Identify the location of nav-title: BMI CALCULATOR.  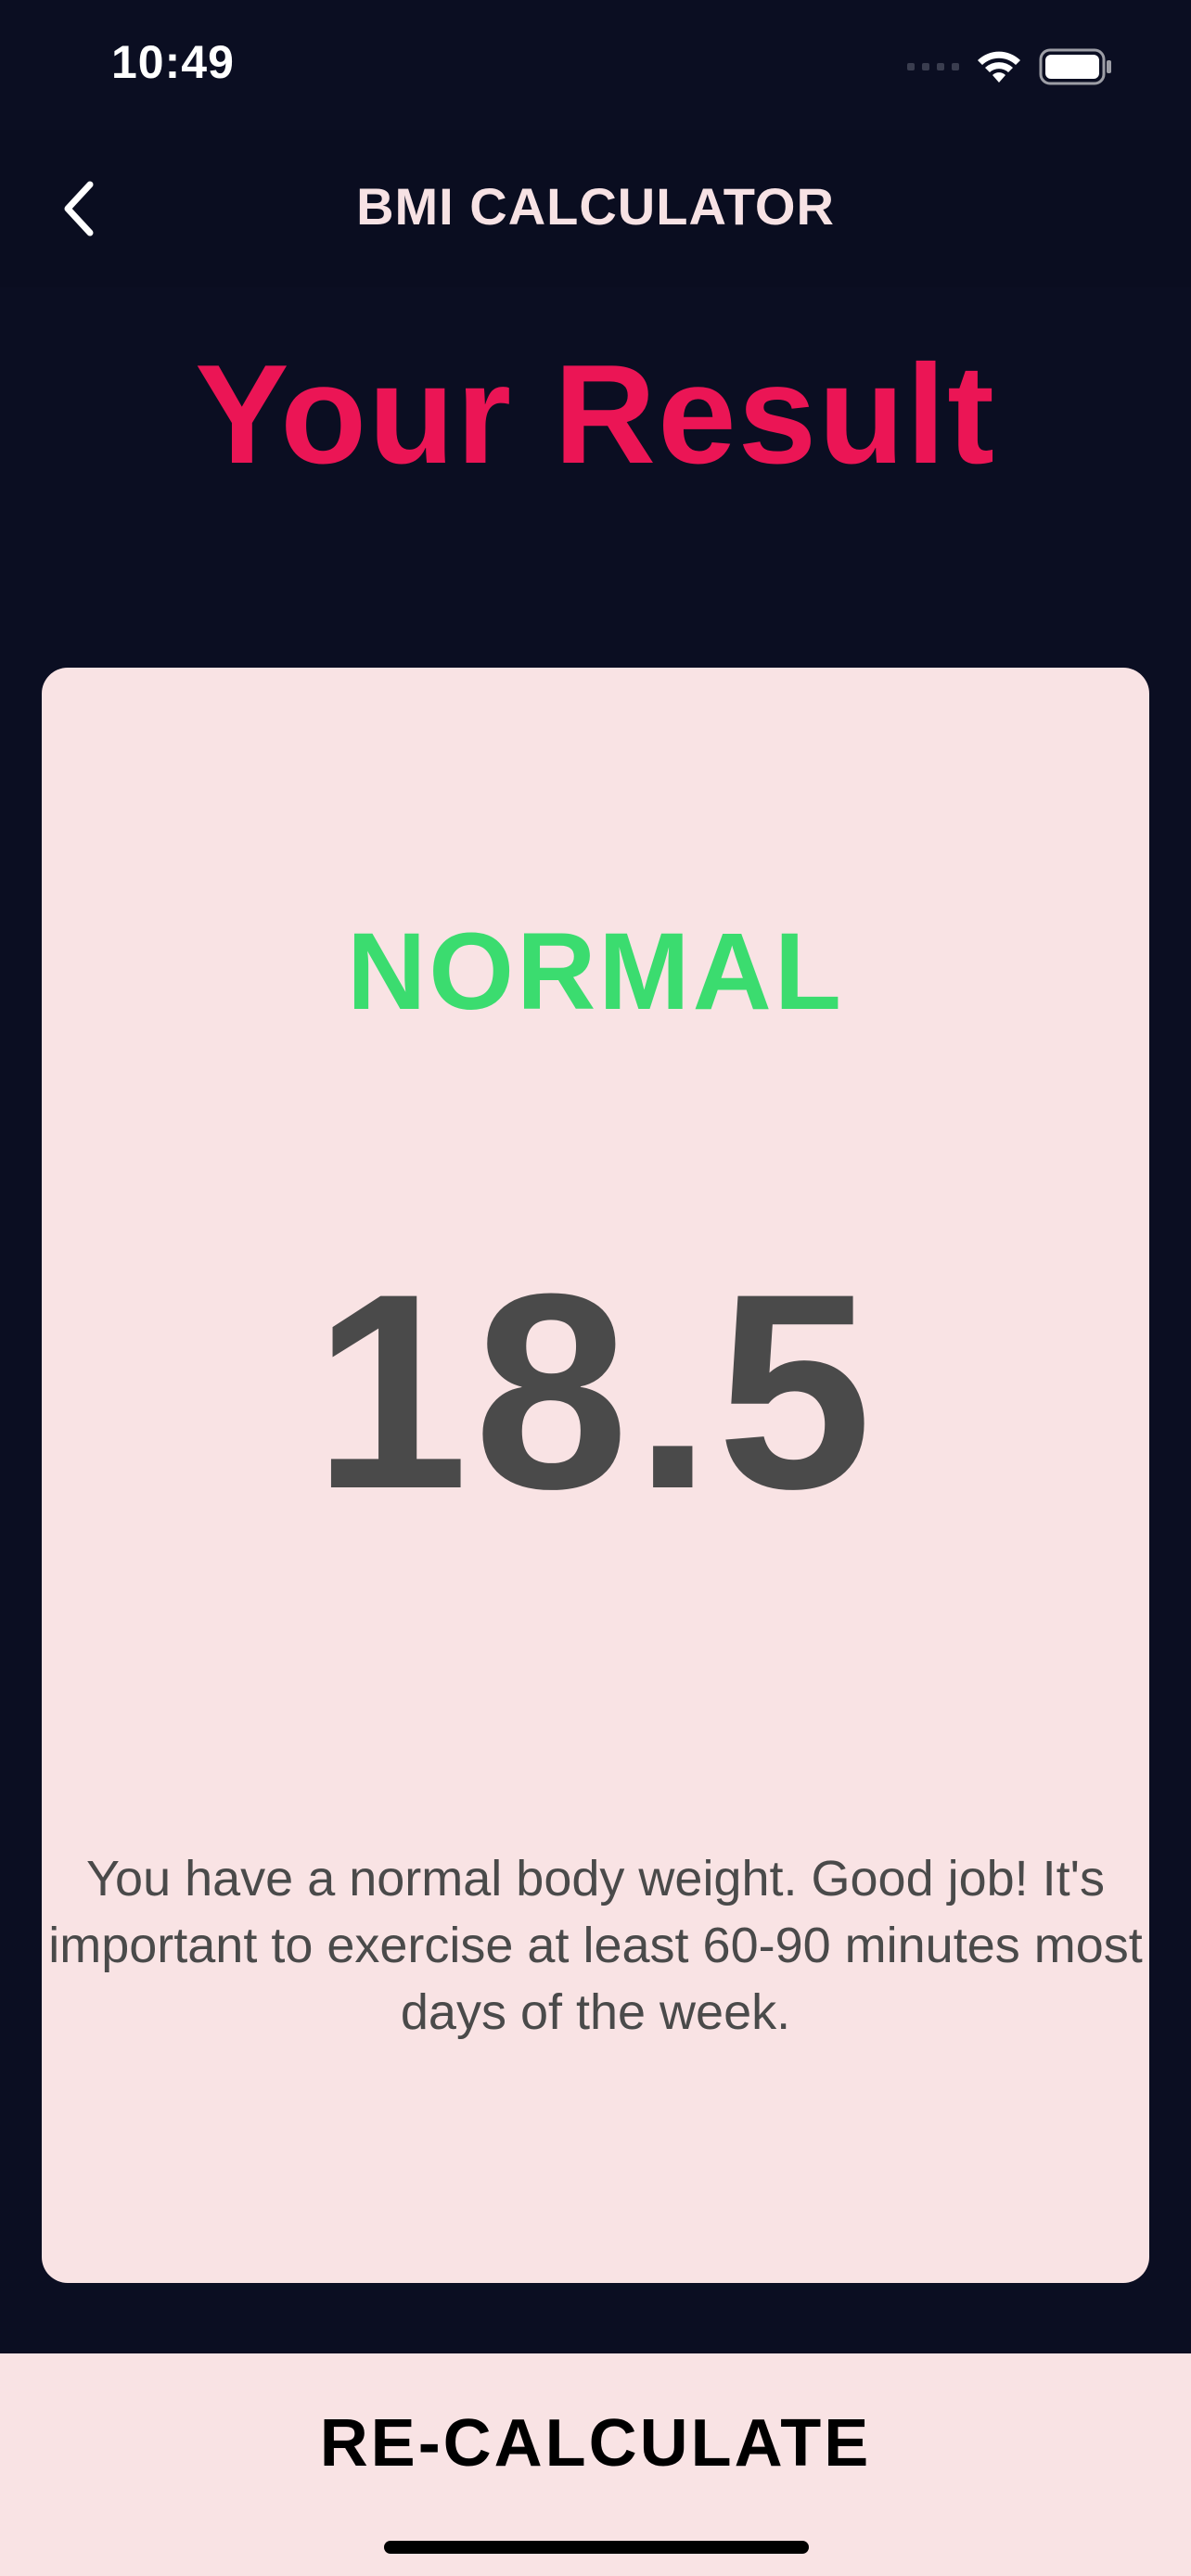
(595, 207).